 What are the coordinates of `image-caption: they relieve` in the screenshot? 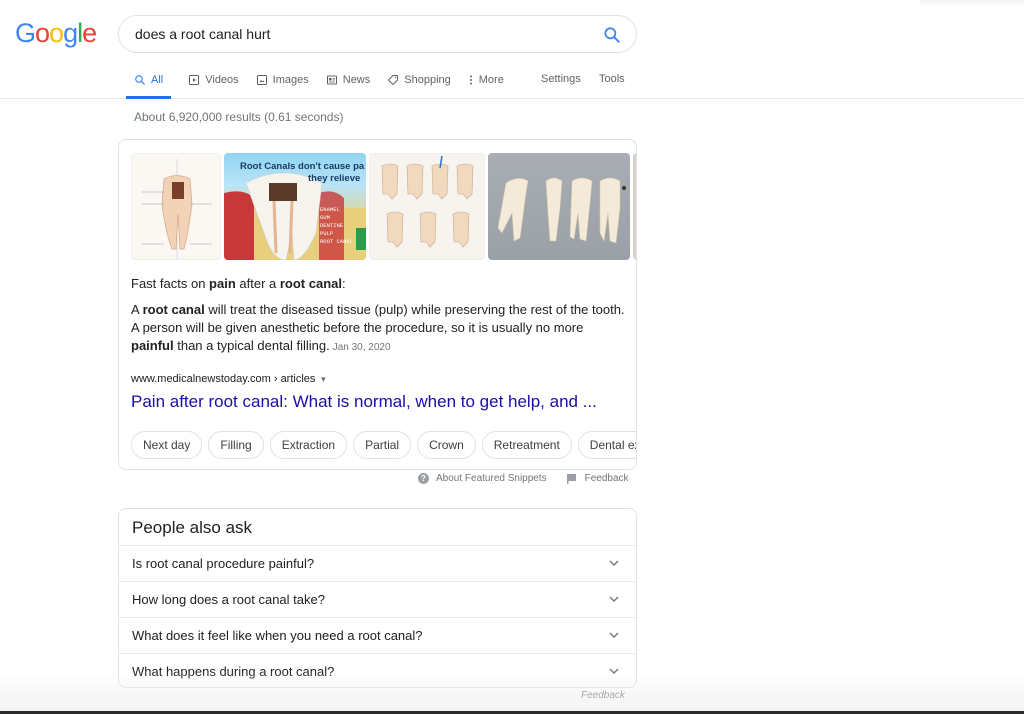 It's located at (334, 178).